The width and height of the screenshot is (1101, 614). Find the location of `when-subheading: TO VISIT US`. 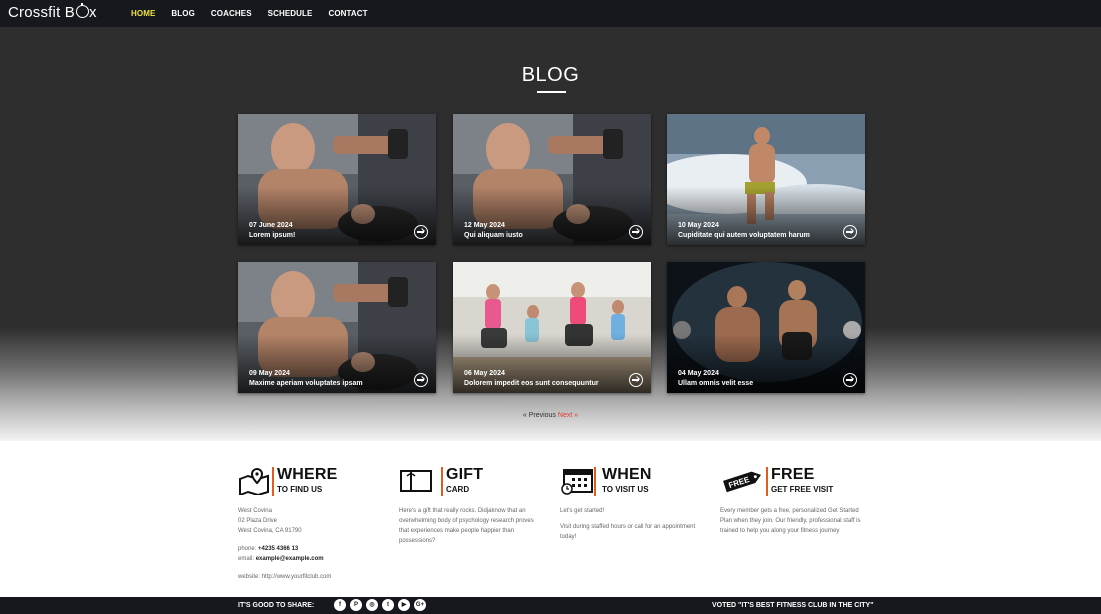

when-subheading: TO VISIT US is located at coordinates (625, 489).